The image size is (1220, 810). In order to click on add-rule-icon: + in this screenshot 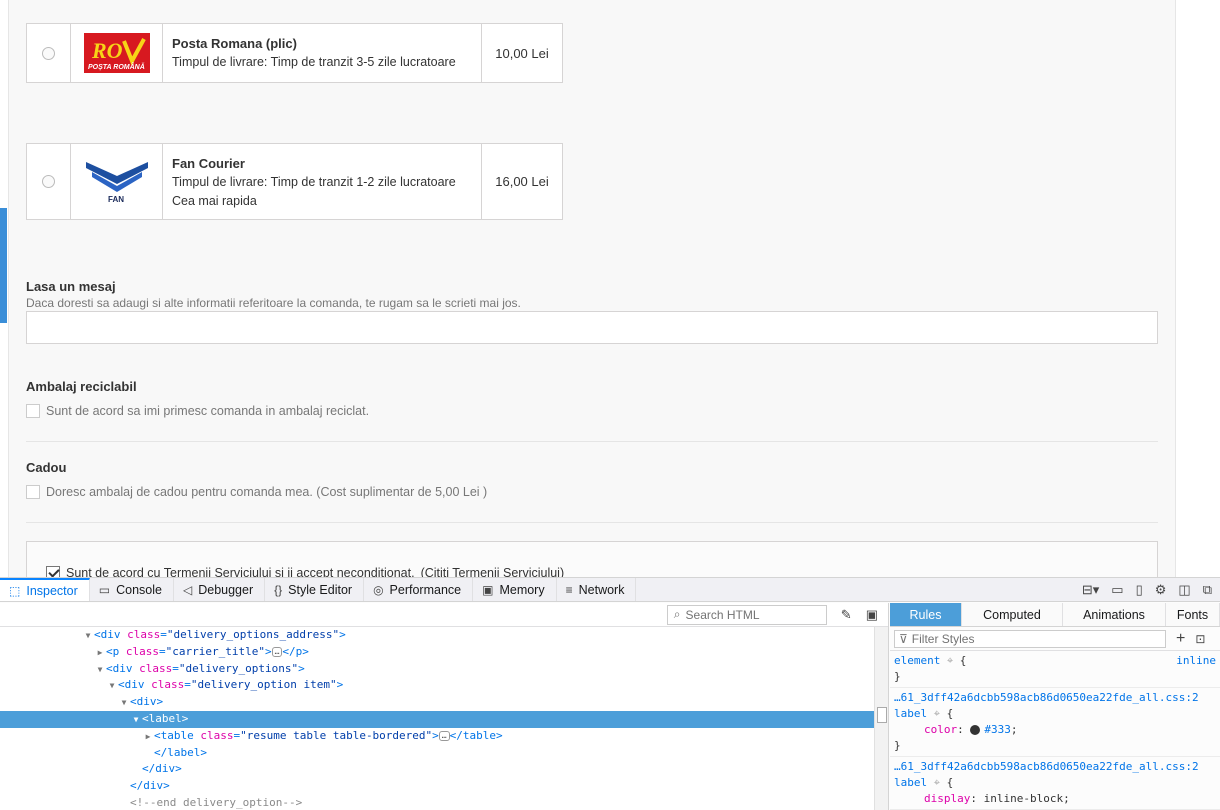, I will do `click(1180, 639)`.